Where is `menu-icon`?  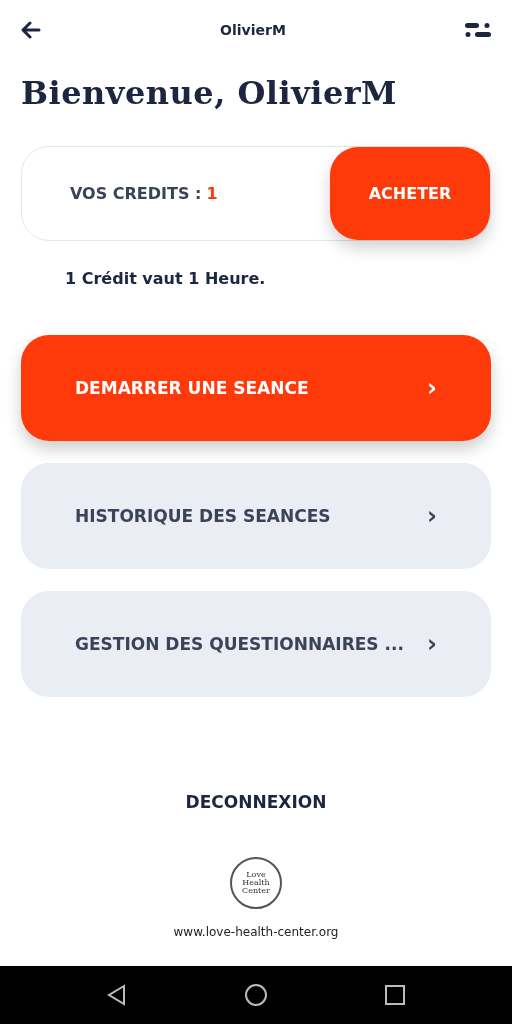 menu-icon is located at coordinates (478, 30).